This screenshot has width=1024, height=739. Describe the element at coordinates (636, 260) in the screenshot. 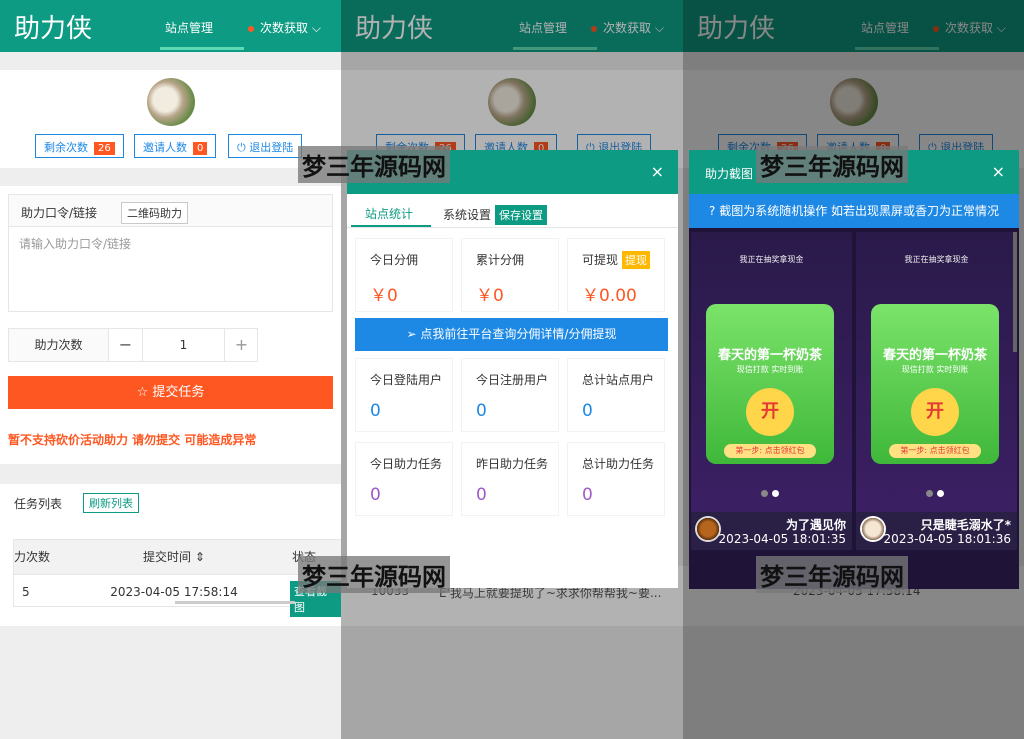

I see `withdraw-button: 提现` at that location.